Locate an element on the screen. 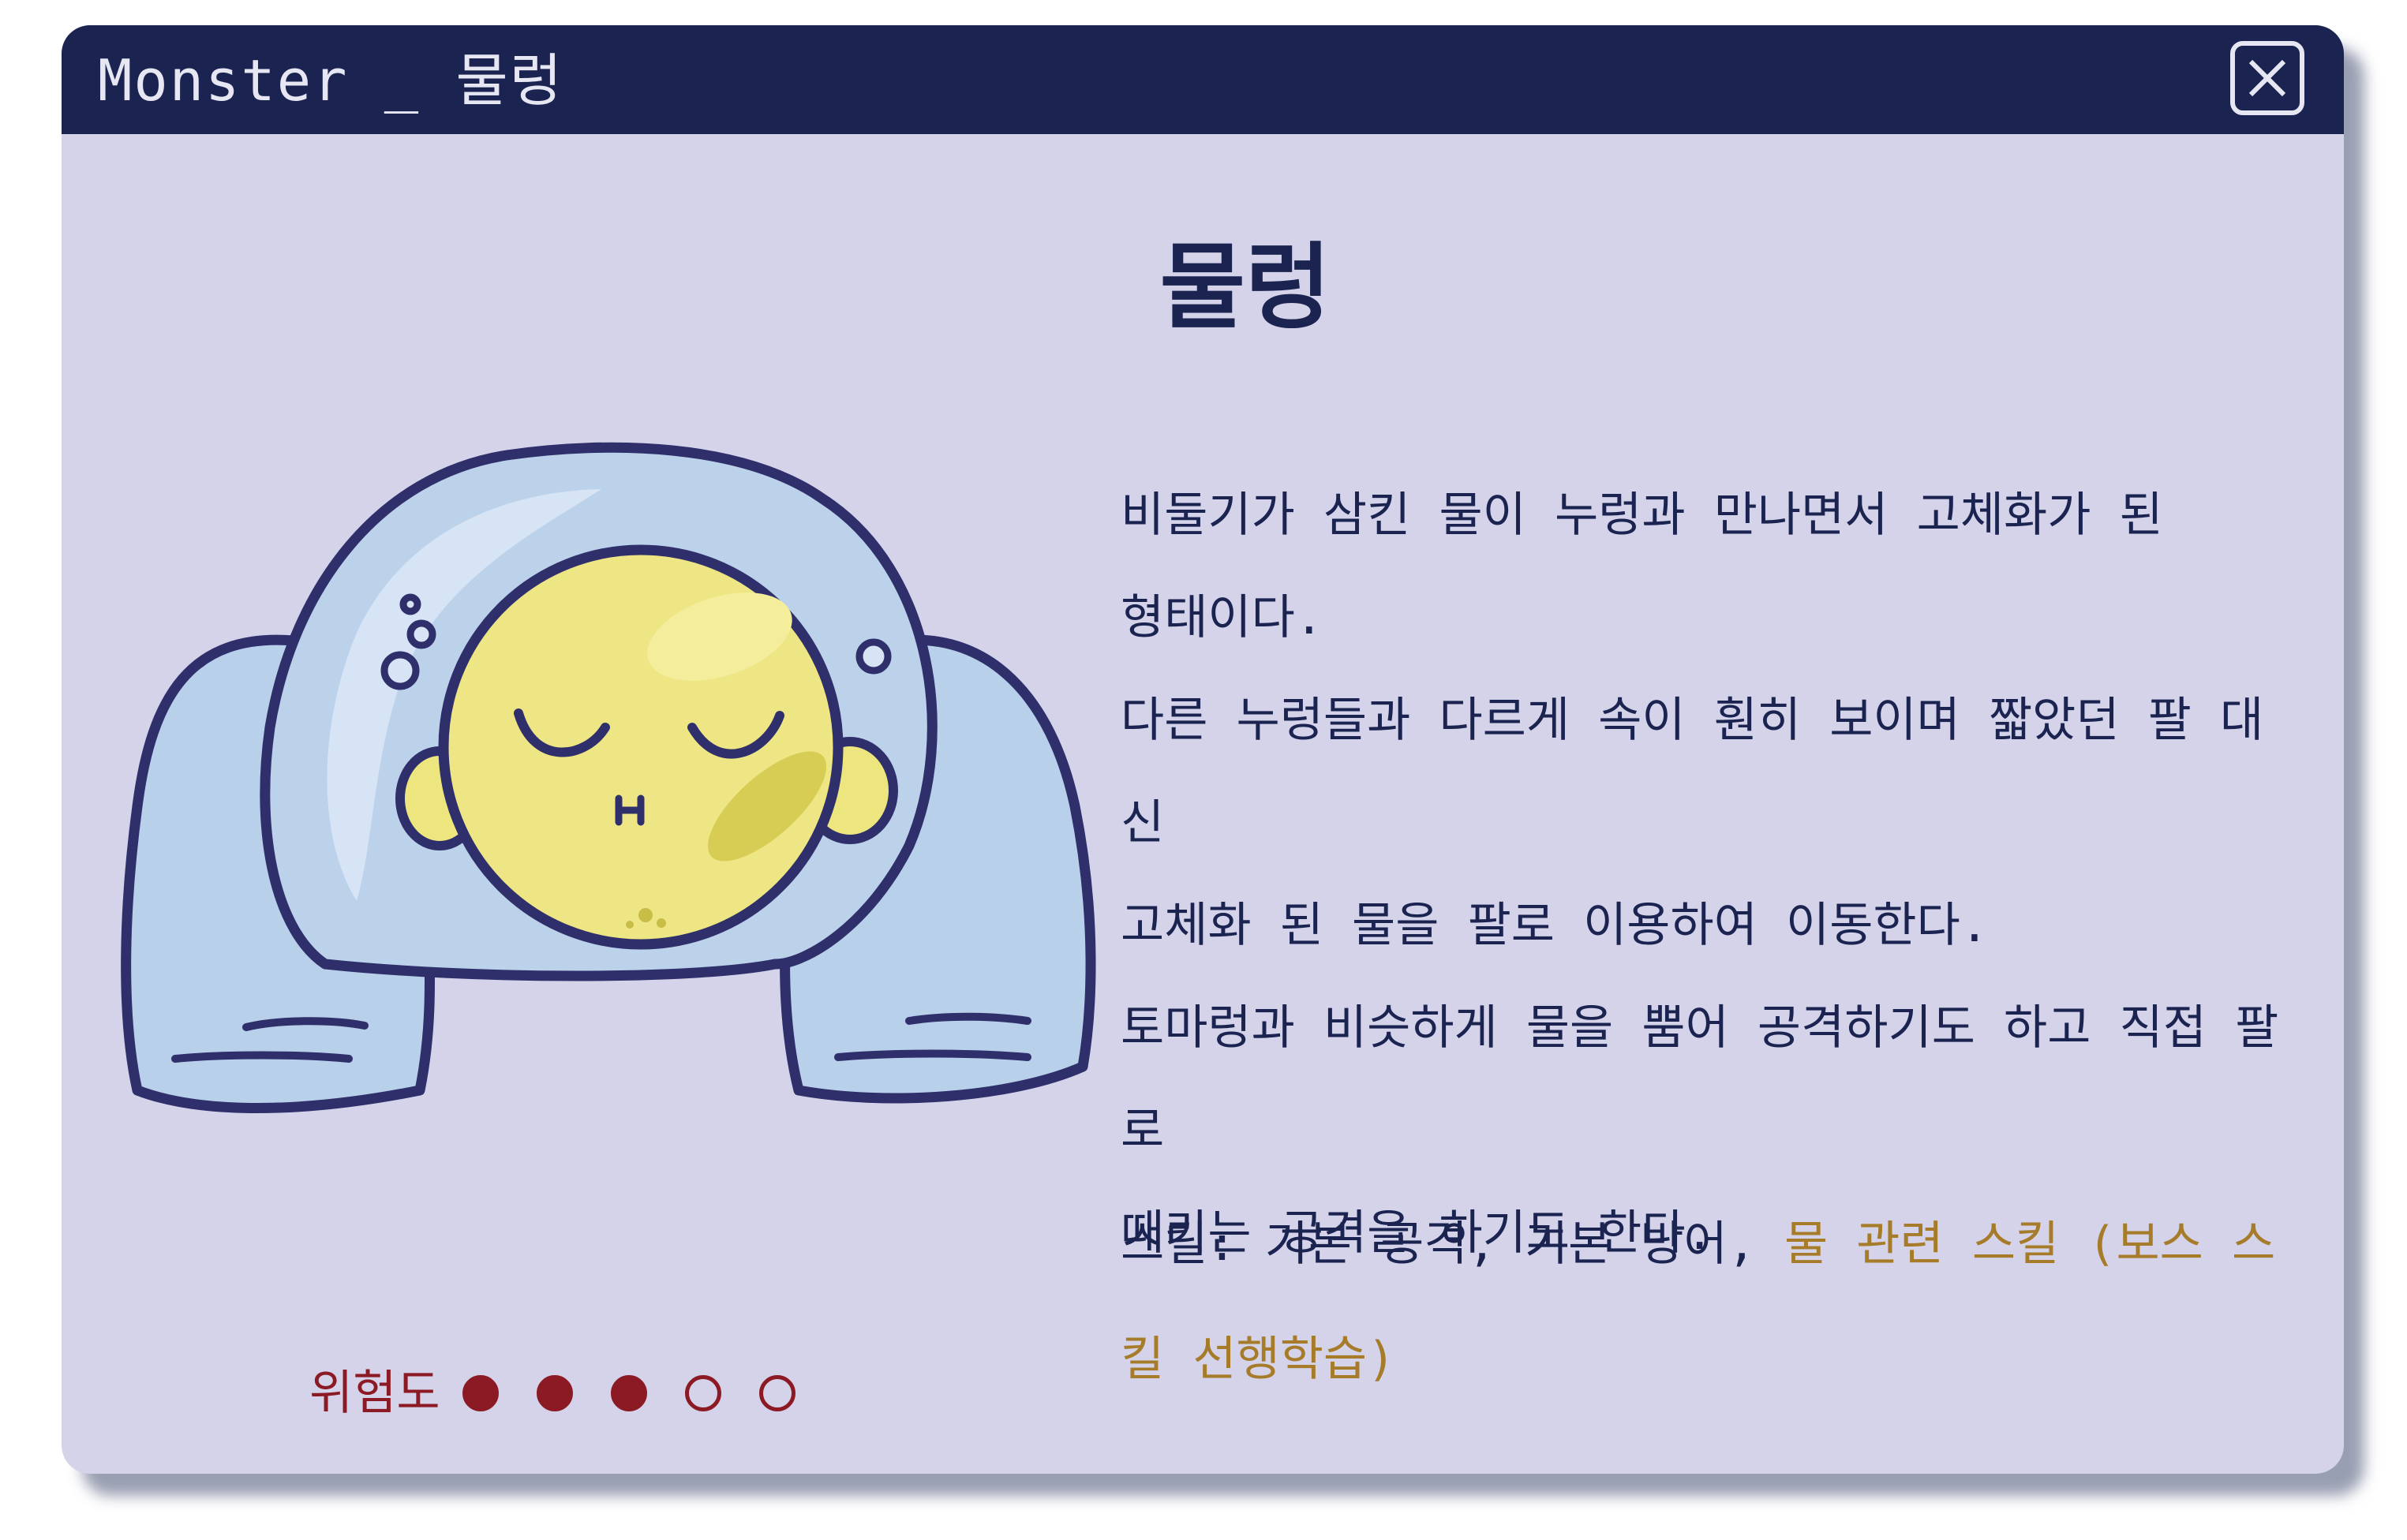 The image size is (2407, 1540). close-button is located at coordinates (2267, 78).